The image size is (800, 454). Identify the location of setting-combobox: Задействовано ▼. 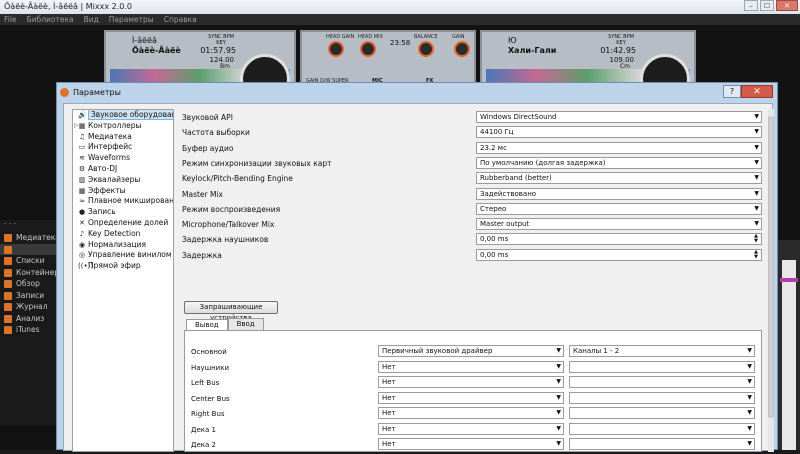
(619, 193).